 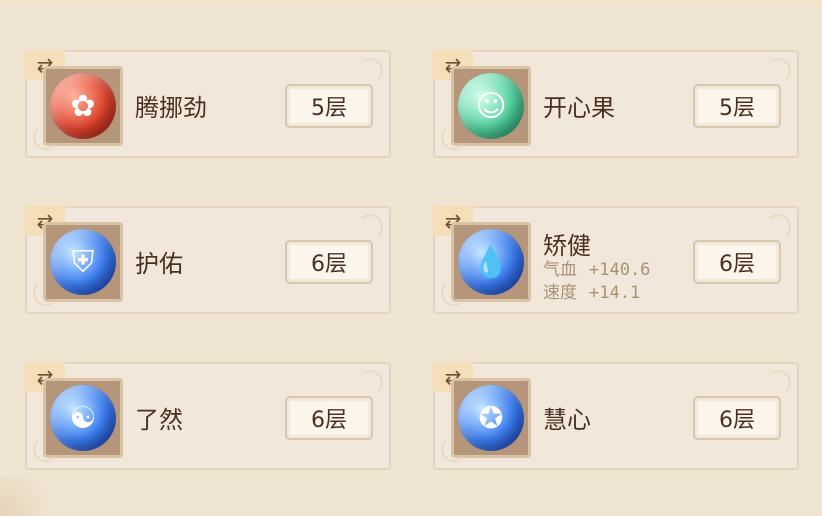 What do you see at coordinates (567, 246) in the screenshot?
I see `buff-name: 矫健` at bounding box center [567, 246].